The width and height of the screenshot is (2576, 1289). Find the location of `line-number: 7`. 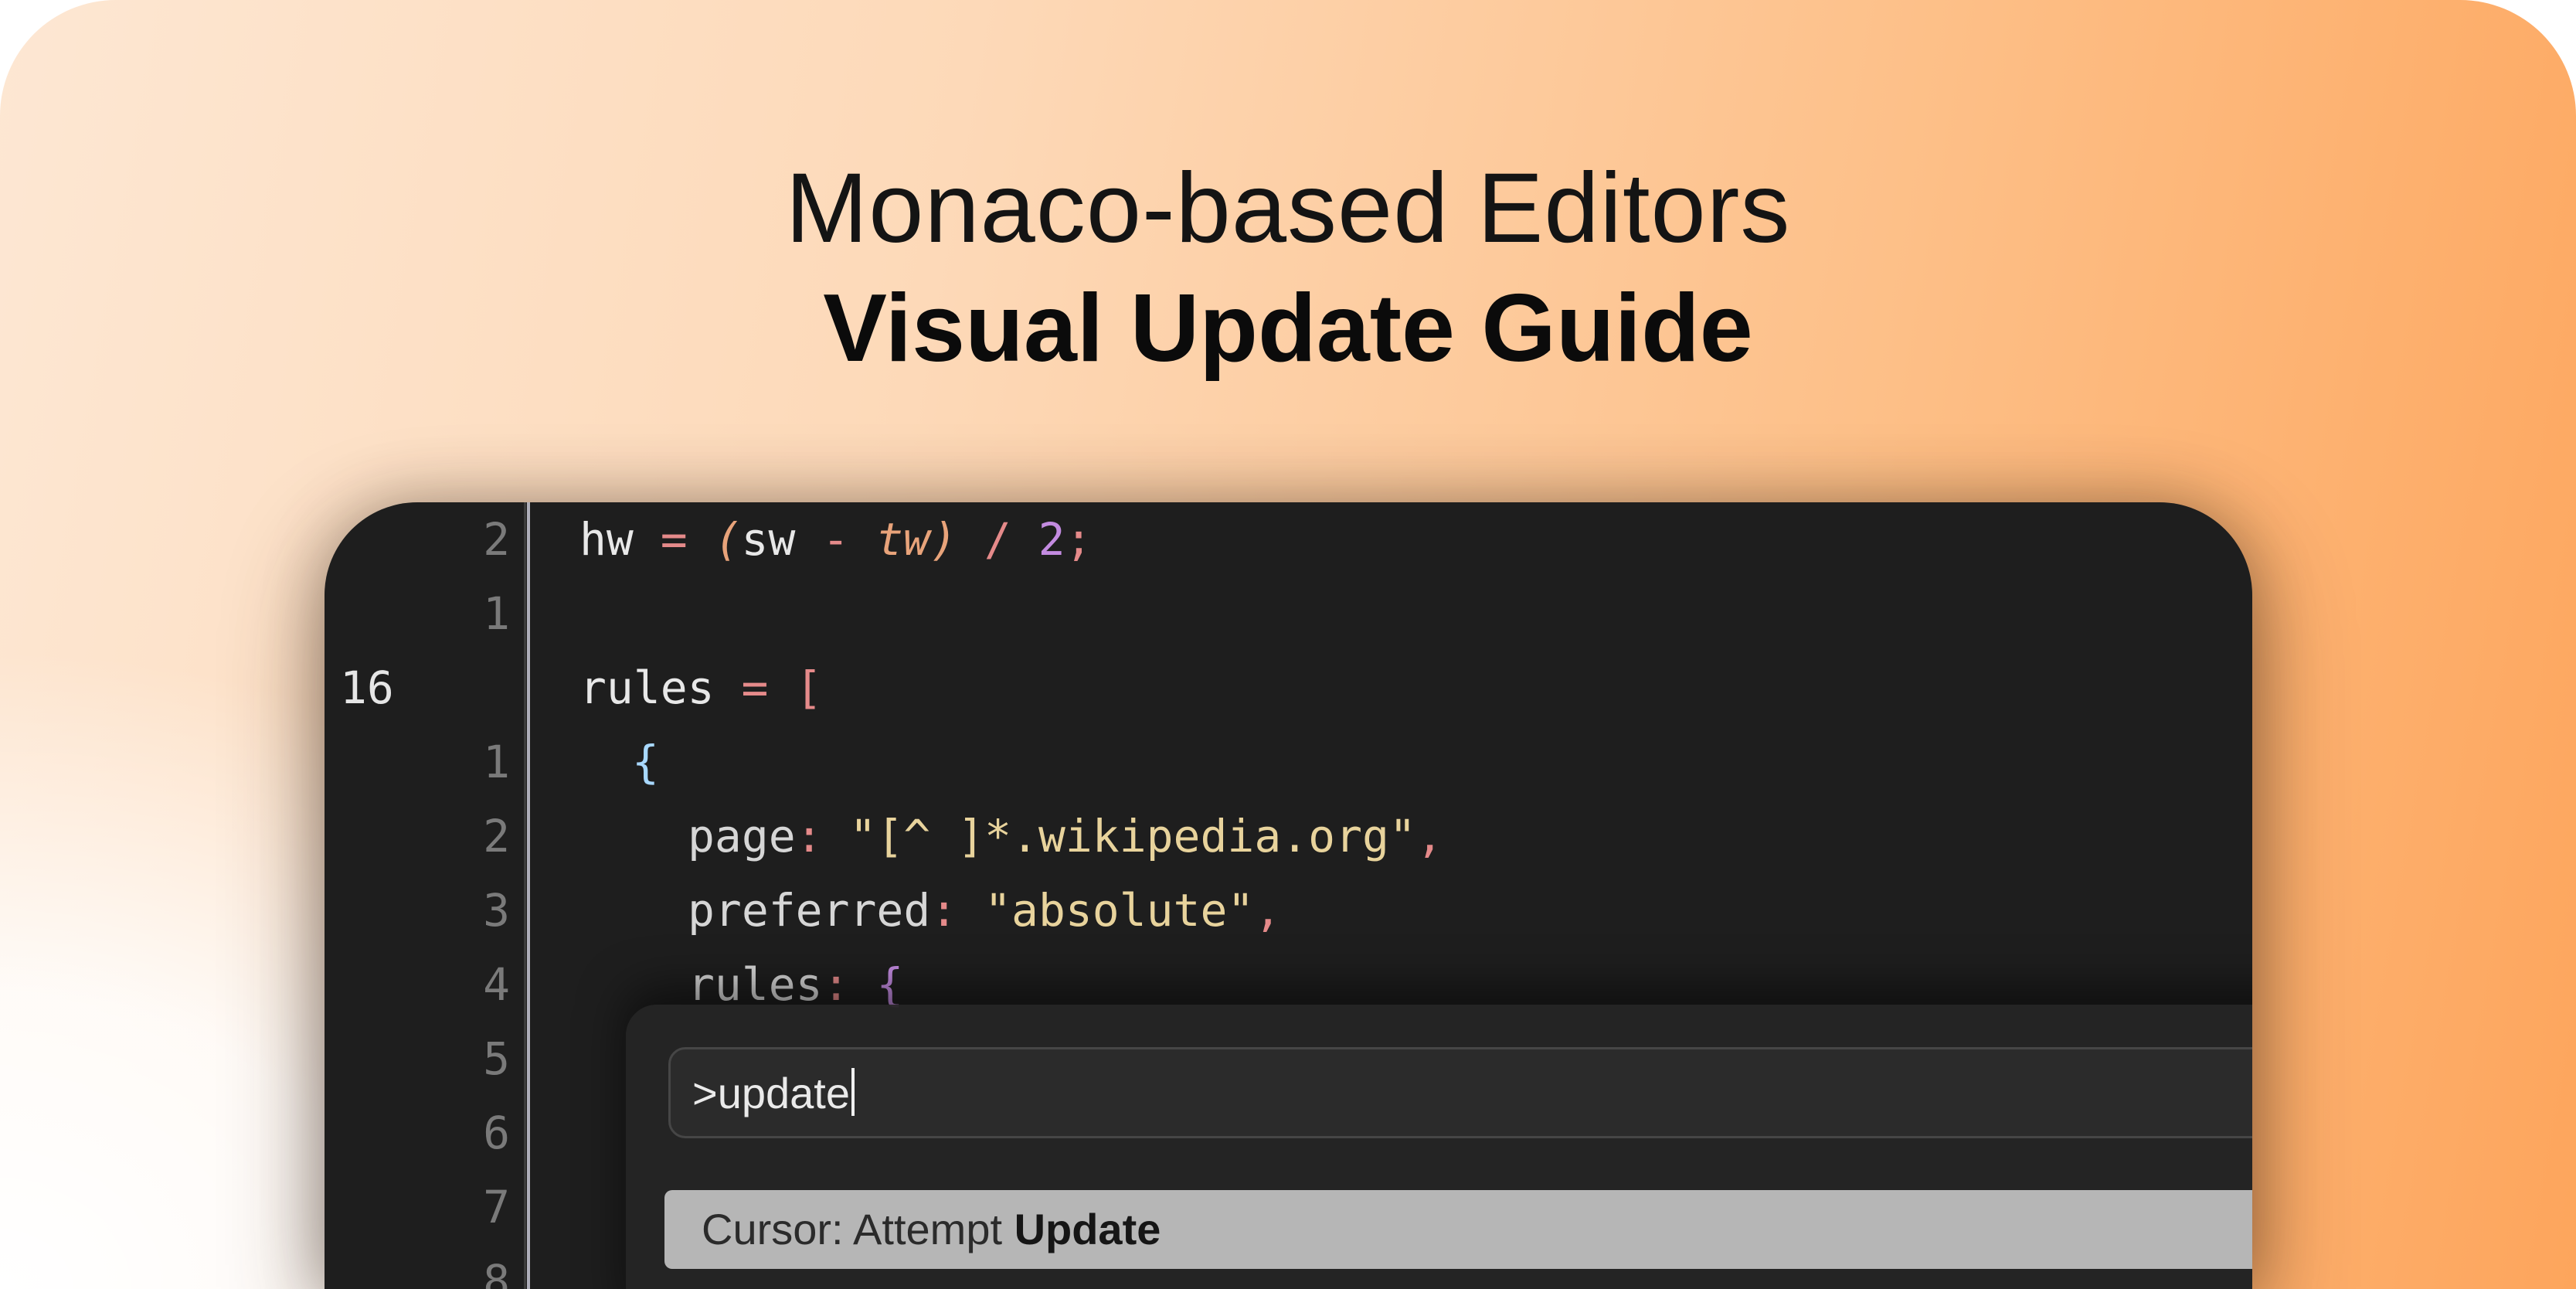

line-number: 7 is located at coordinates (496, 1207).